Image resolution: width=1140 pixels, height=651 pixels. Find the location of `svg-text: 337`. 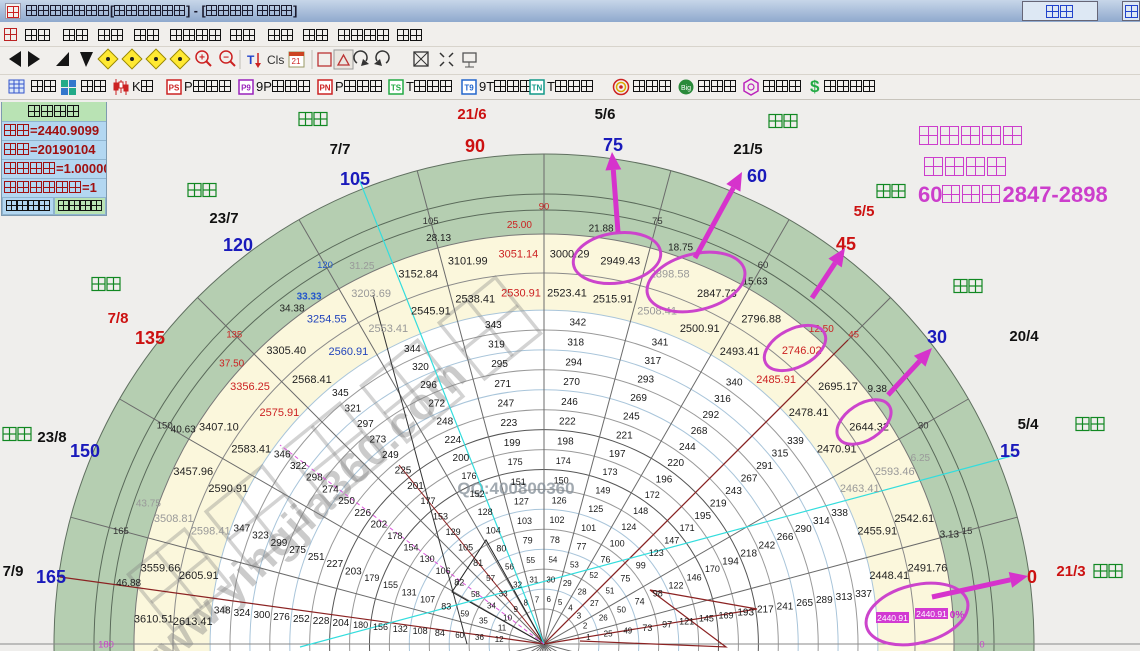

svg-text: 337 is located at coordinates (863, 594).